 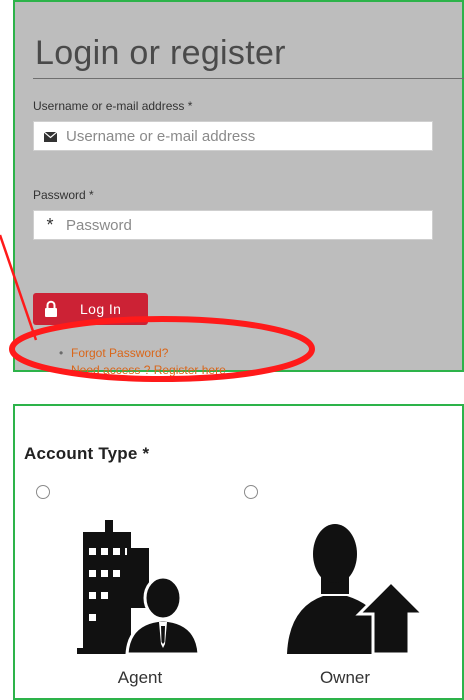 What do you see at coordinates (248, 78) in the screenshot?
I see `title-divider` at bounding box center [248, 78].